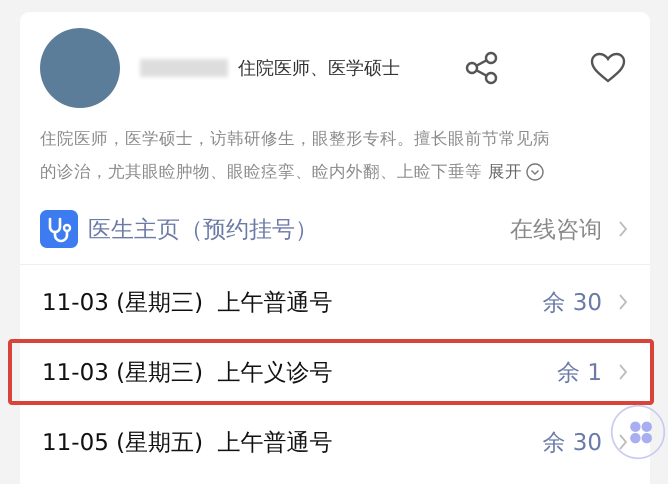  Describe the element at coordinates (187, 373) in the screenshot. I see `slot-label: 11-03 (星期三) 上午义诊号` at that location.